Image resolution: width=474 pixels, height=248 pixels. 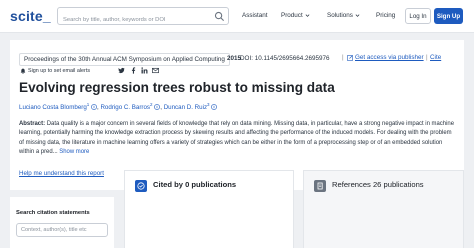 I want to click on abstract-label: Abstract:, so click(x=32, y=124).